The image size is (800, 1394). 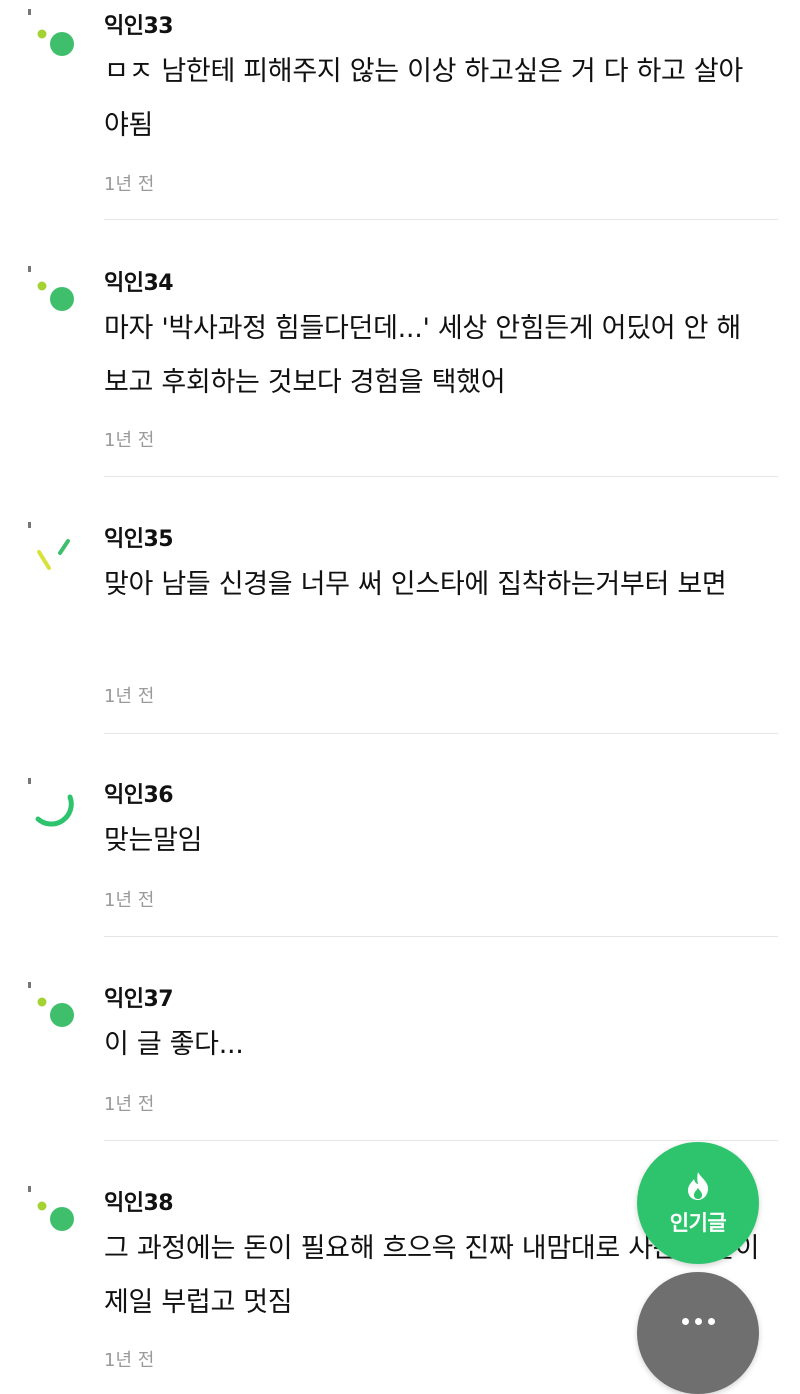 What do you see at coordinates (139, 281) in the screenshot?
I see `comment-author: 익인34` at bounding box center [139, 281].